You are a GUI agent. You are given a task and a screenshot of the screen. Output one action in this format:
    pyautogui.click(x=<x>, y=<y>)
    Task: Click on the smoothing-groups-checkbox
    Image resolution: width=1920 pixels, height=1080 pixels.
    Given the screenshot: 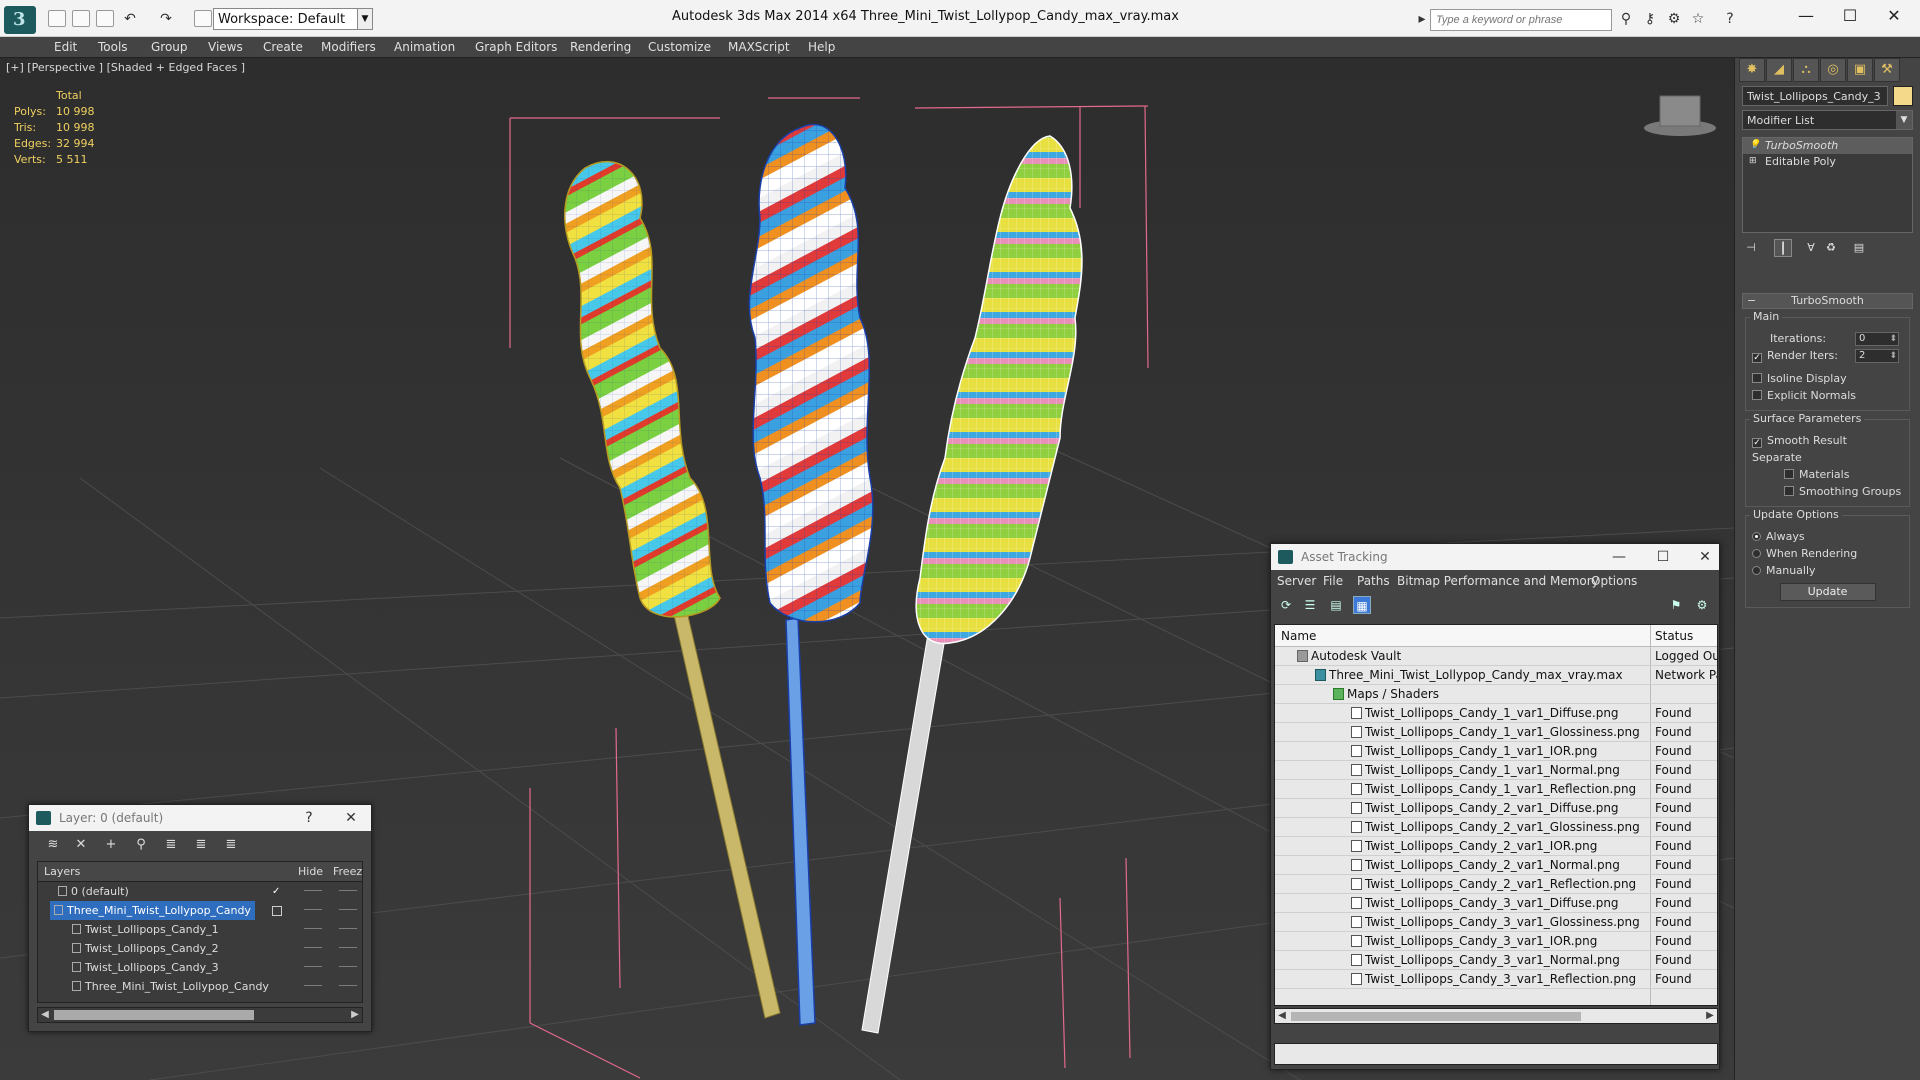 What is the action you would take?
    pyautogui.click(x=1789, y=491)
    